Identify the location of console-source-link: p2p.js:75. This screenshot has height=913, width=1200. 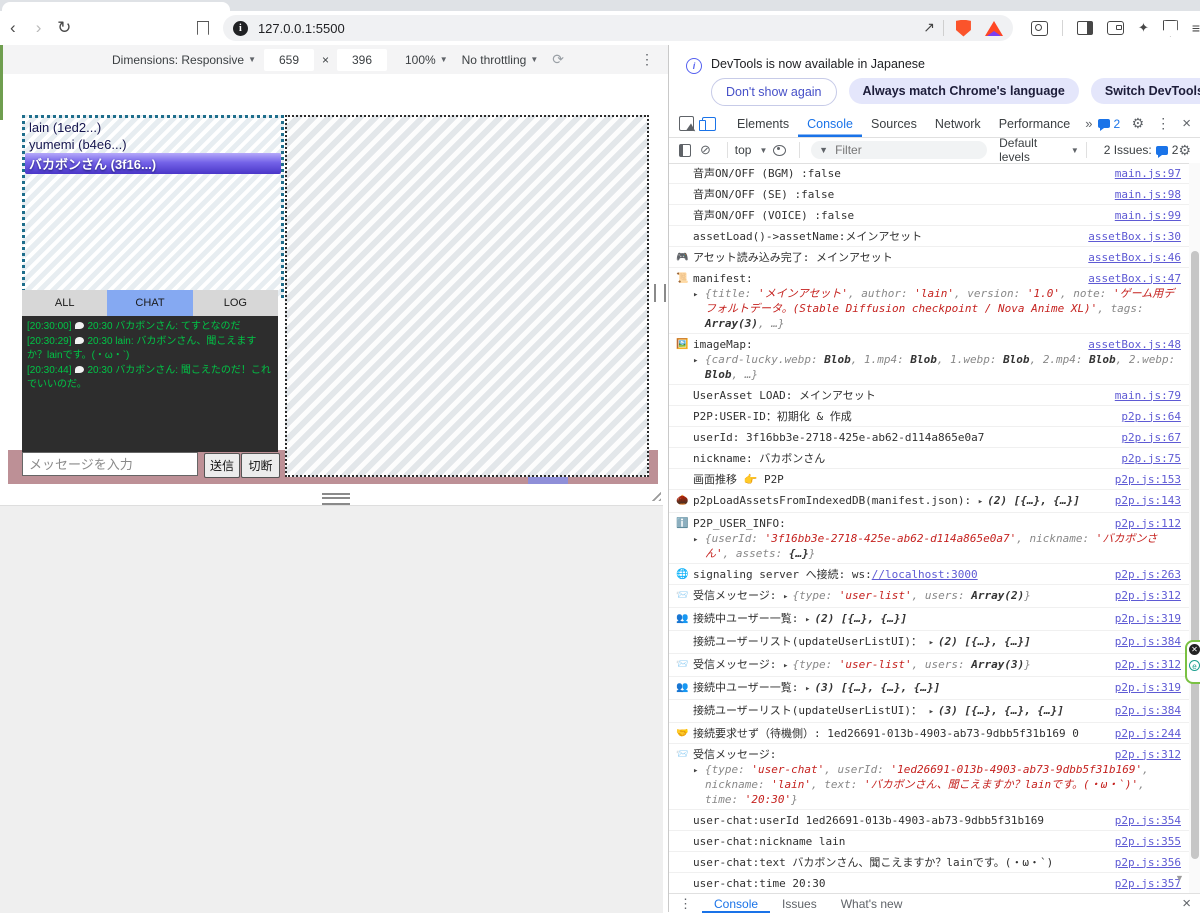
(1151, 458).